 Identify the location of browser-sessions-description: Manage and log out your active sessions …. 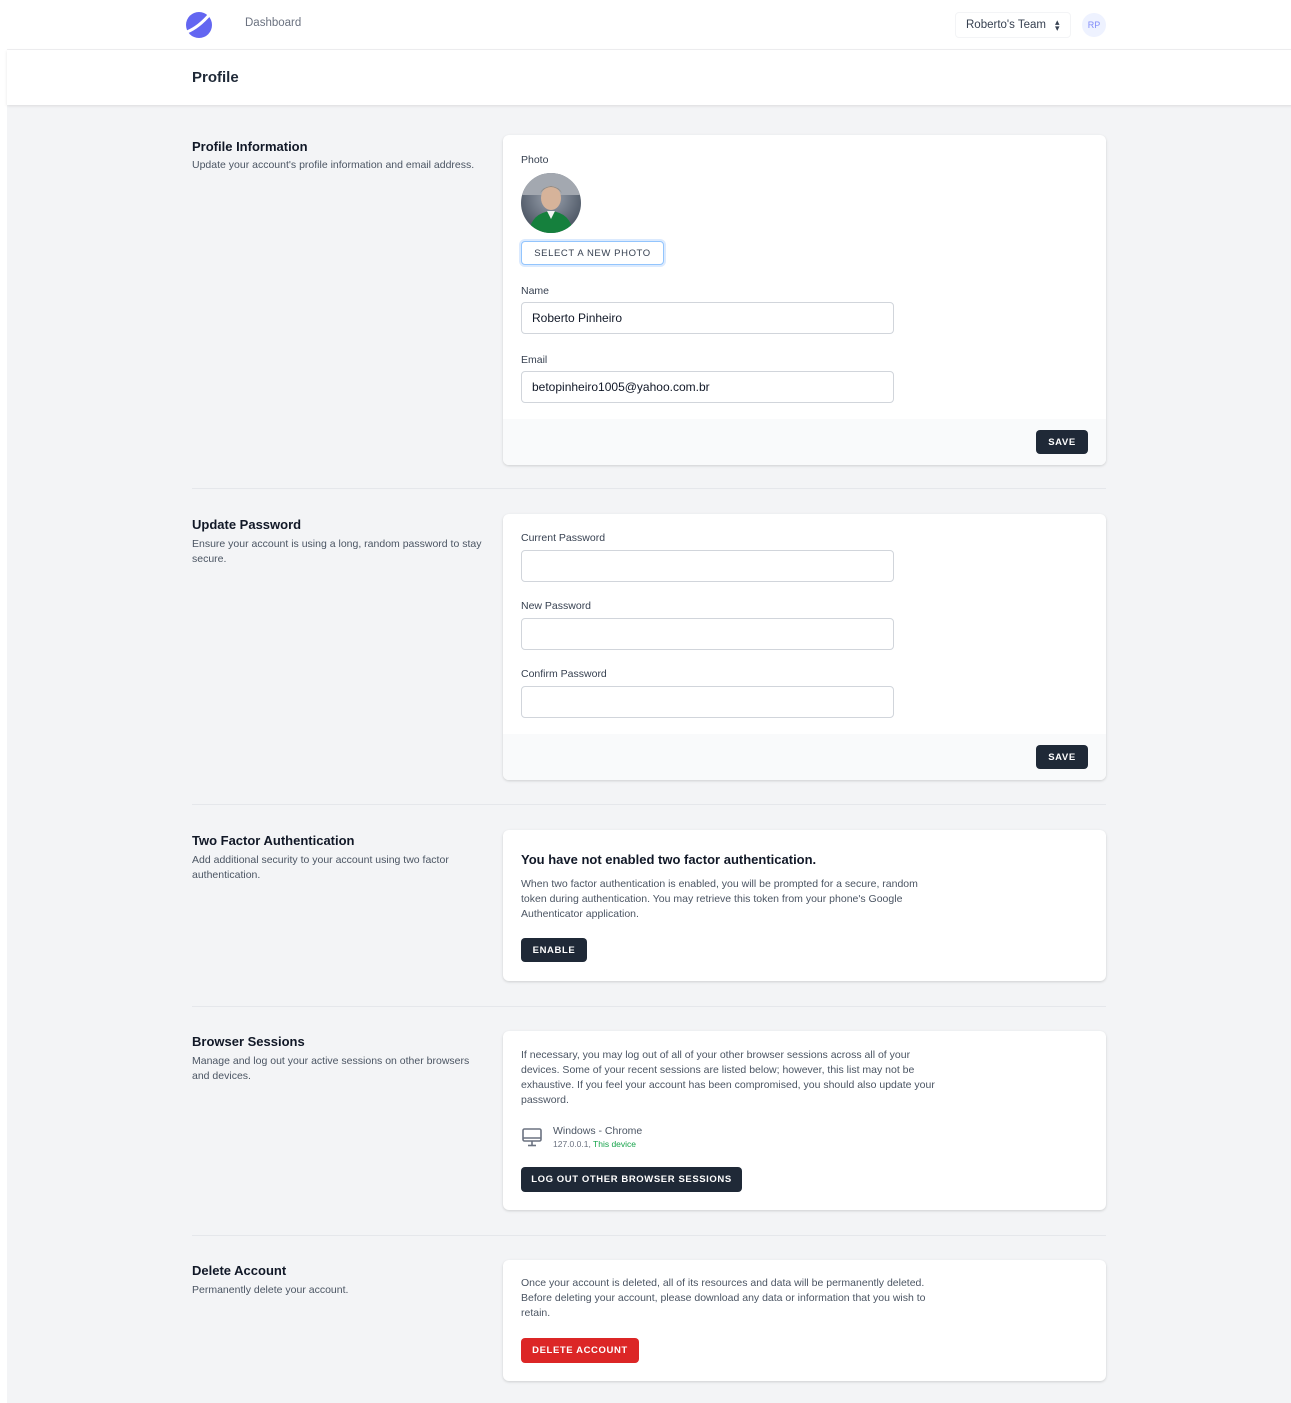
(331, 1068).